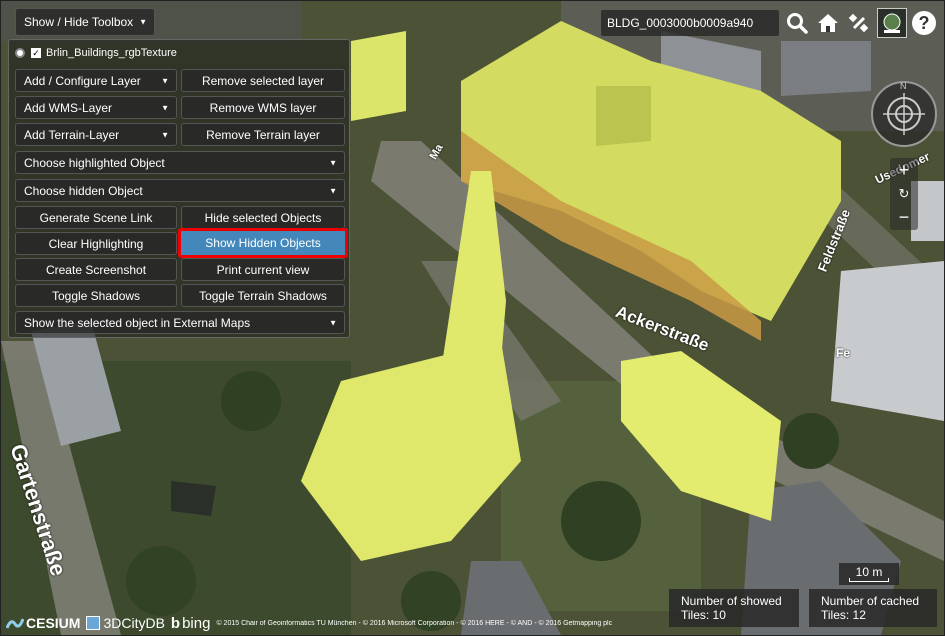 This screenshot has height=636, width=945. I want to click on satellite-icon, so click(859, 23).